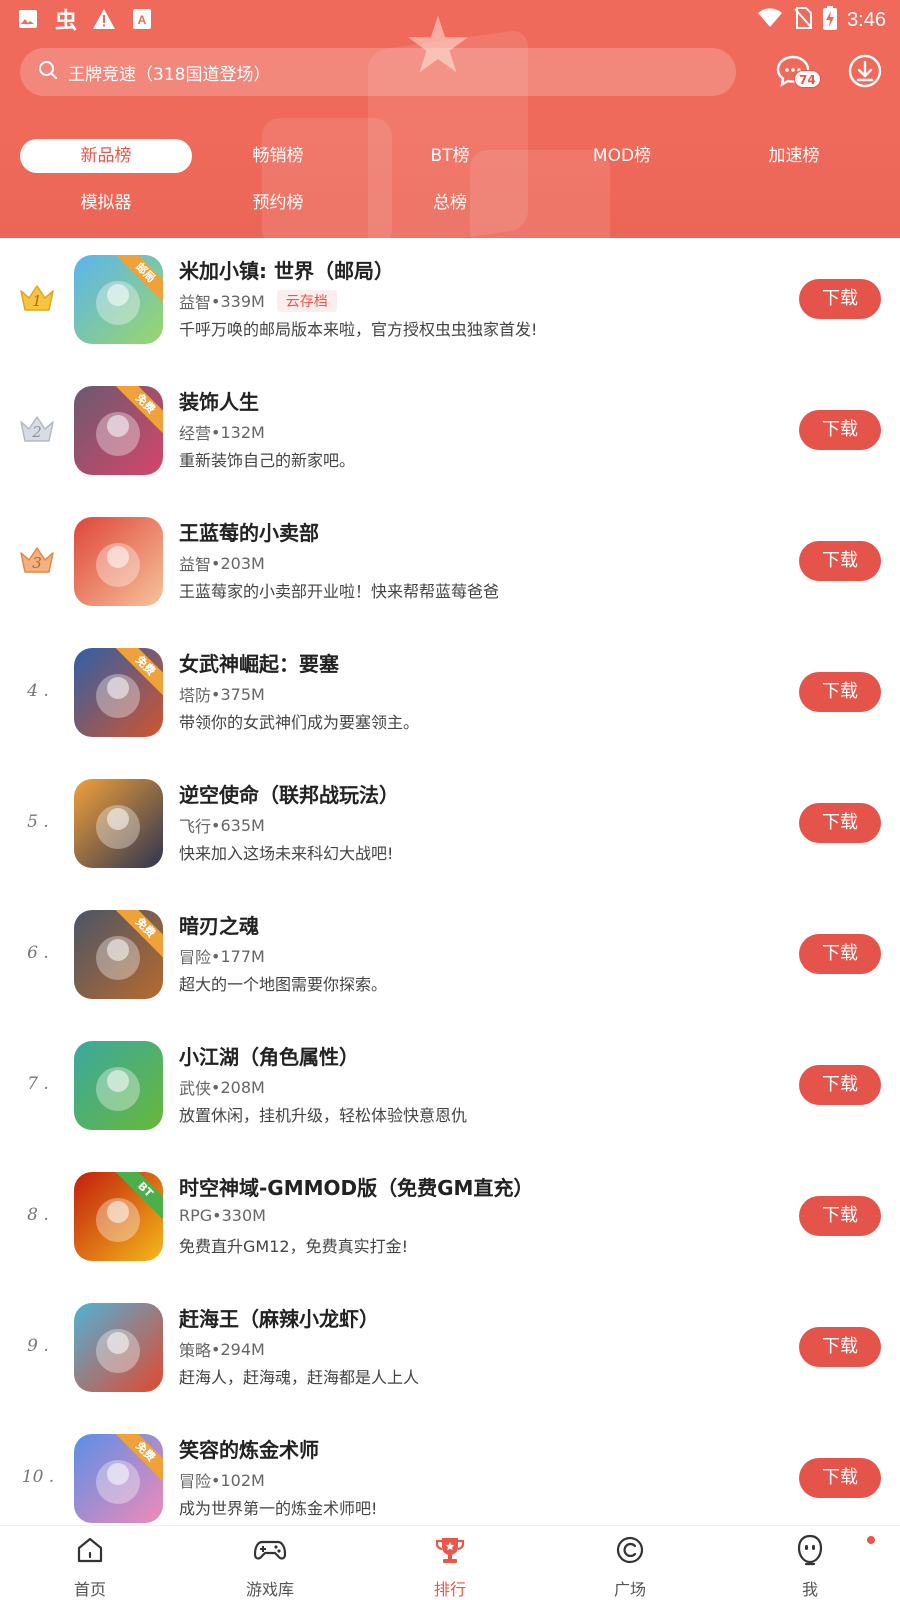  Describe the element at coordinates (222, 432) in the screenshot. I see `app-meta: 经营 • 132M` at that location.